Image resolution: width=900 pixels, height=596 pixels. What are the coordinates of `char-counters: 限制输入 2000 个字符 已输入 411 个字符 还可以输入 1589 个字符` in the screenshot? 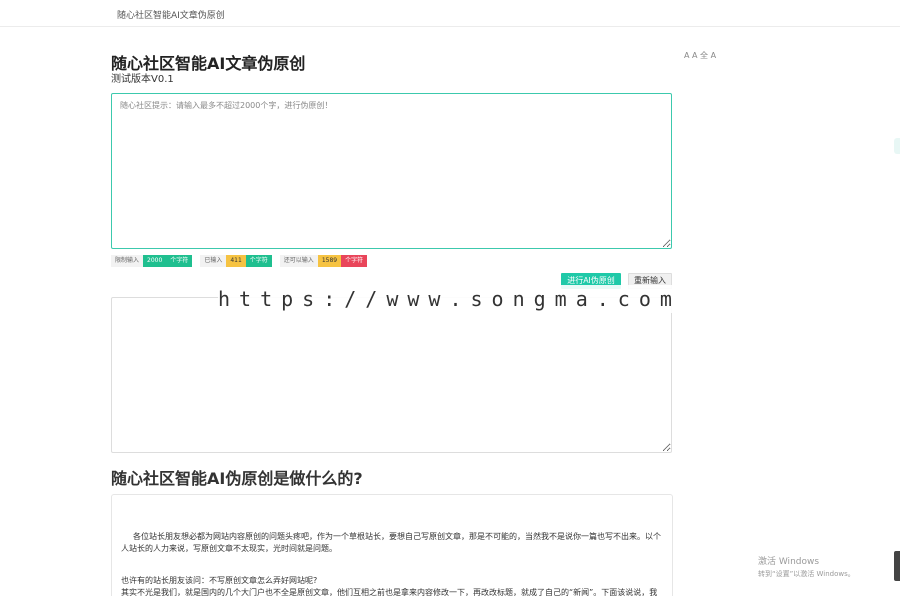 It's located at (239, 261).